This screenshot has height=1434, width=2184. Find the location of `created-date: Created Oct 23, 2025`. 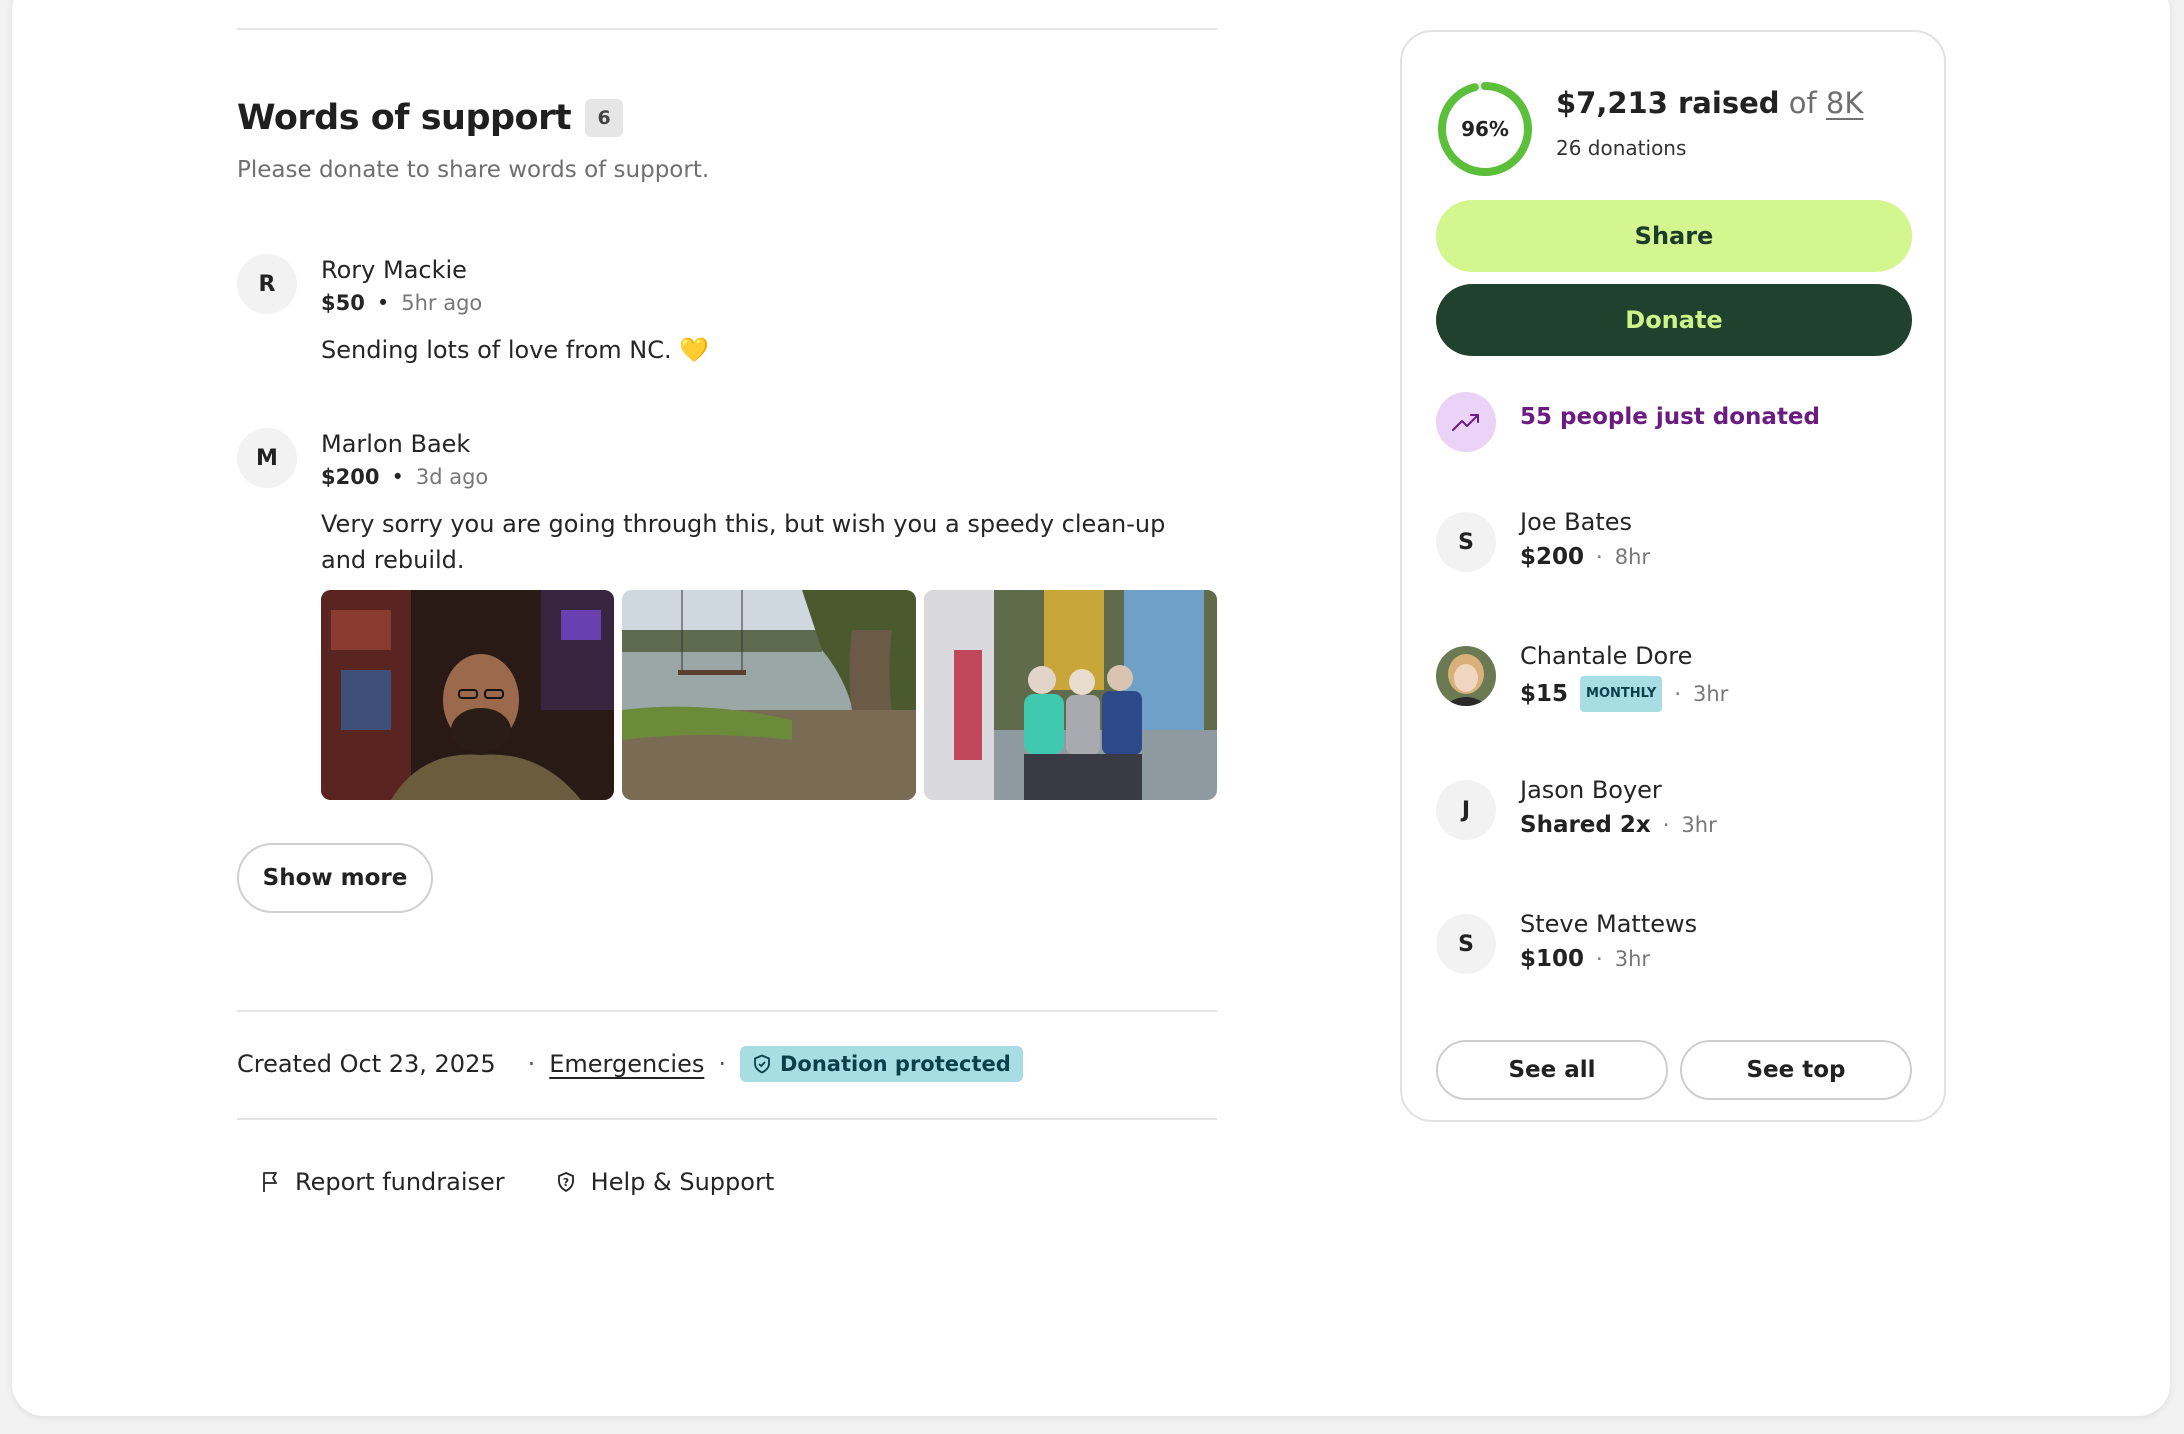

created-date: Created Oct 23, 2025 is located at coordinates (366, 1064).